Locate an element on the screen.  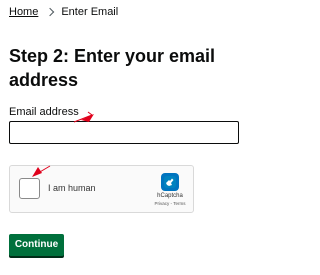
page-title: Step 2: Enter your email address is located at coordinates (112, 68).